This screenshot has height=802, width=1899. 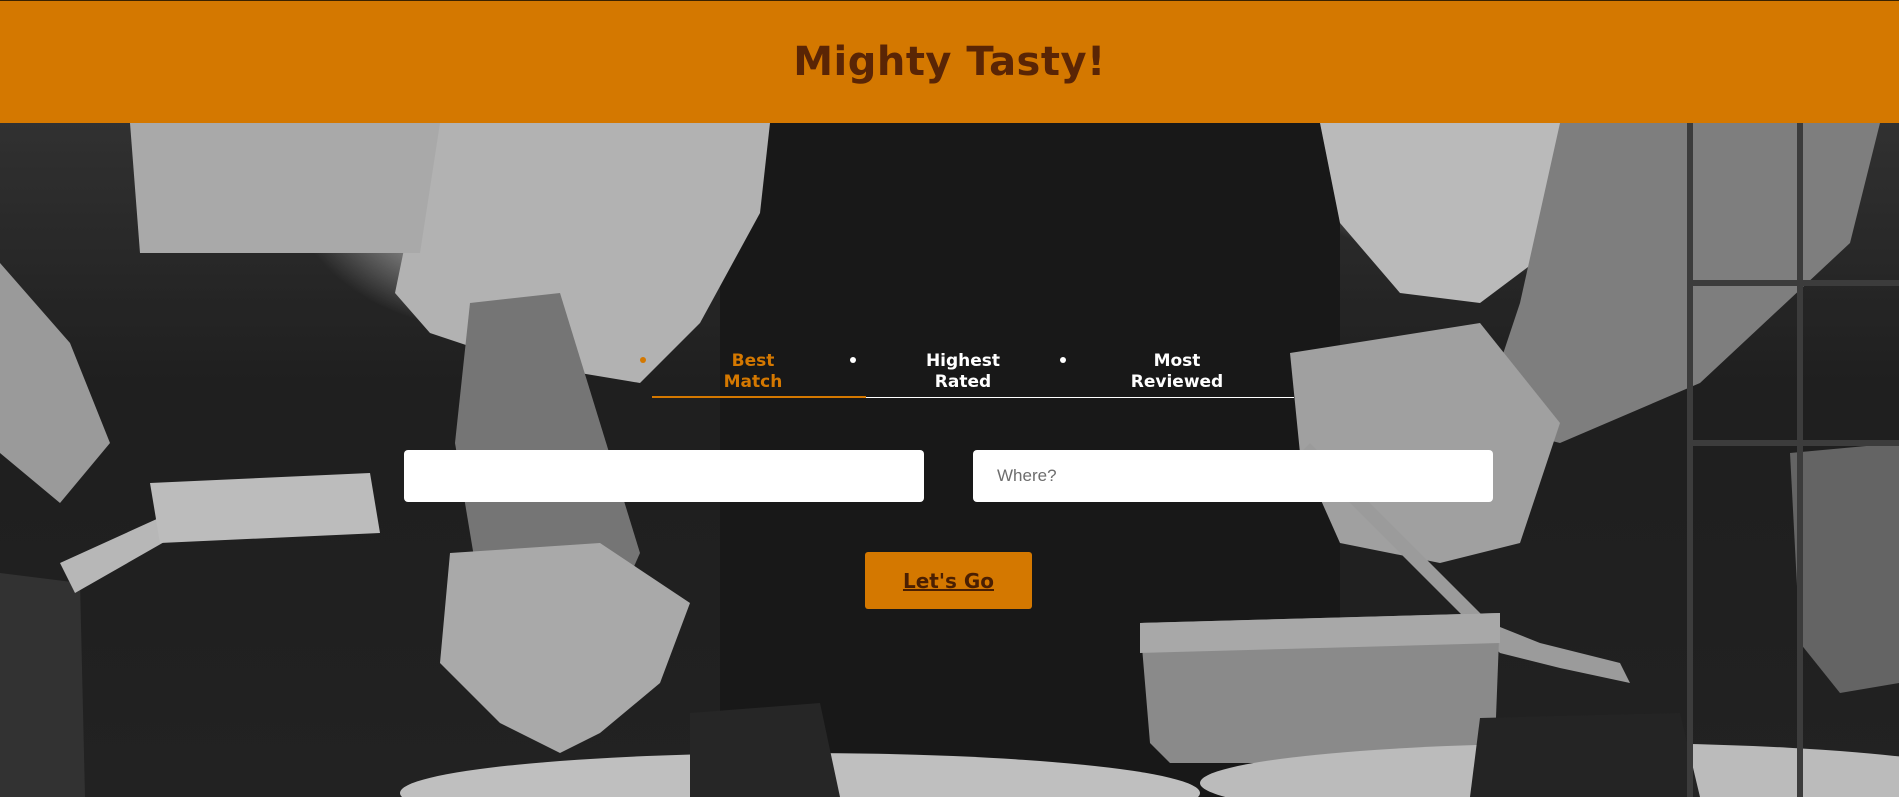 I want to click on tab-best-match: Best Match, so click(x=753, y=372).